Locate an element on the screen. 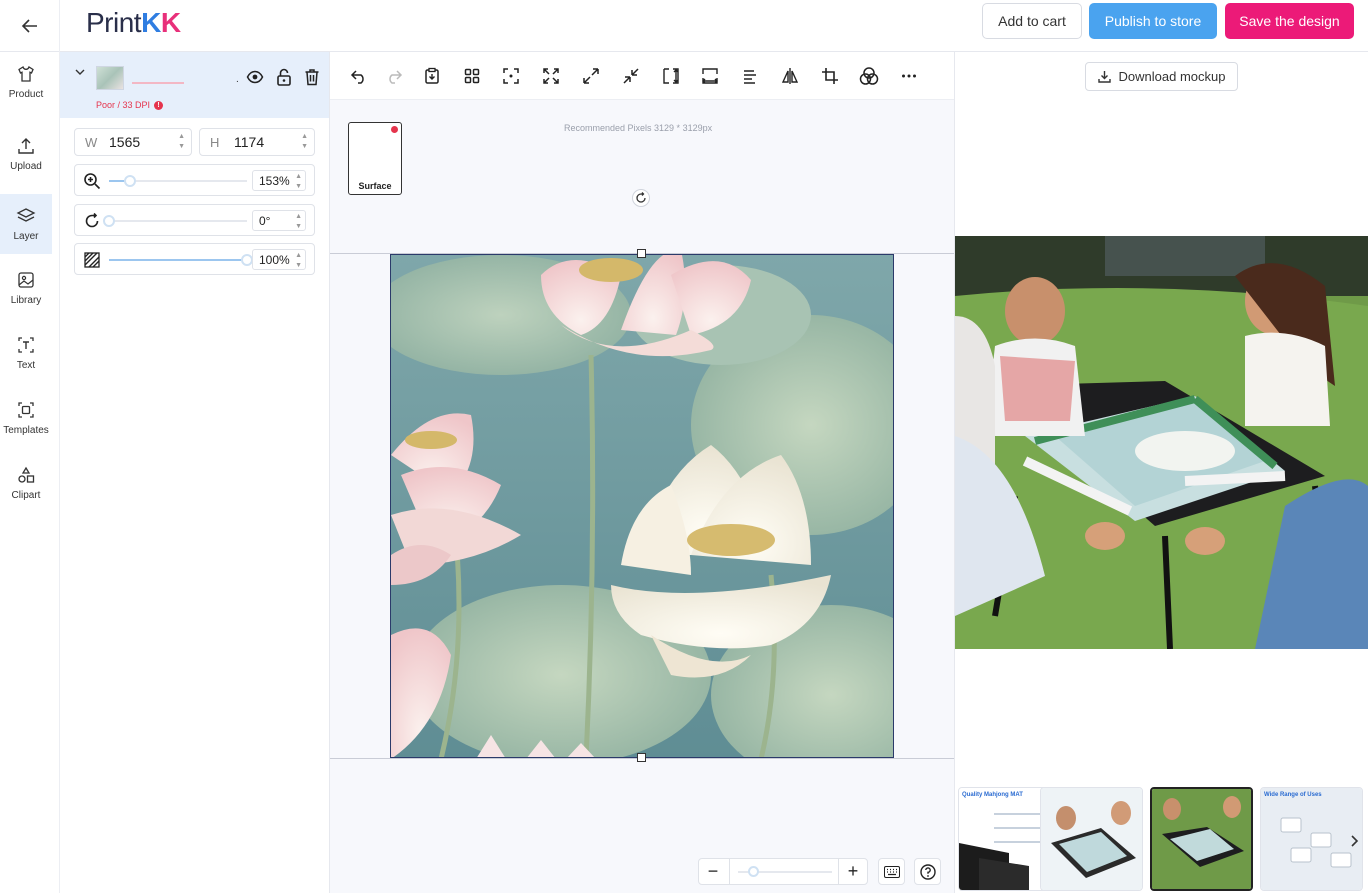 This screenshot has height=893, width=1368. more-button is located at coordinates (909, 76).